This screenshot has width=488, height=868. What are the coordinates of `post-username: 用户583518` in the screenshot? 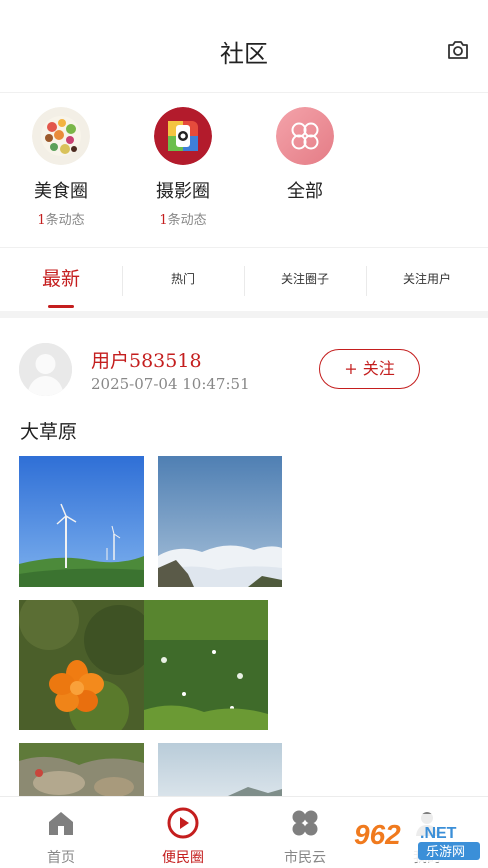 It's located at (146, 359).